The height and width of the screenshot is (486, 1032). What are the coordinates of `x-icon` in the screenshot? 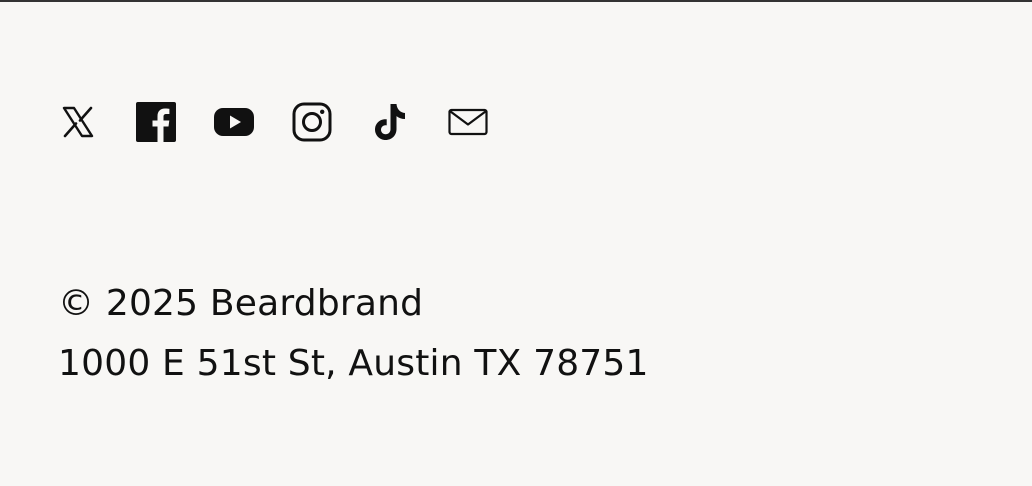 It's located at (78, 122).